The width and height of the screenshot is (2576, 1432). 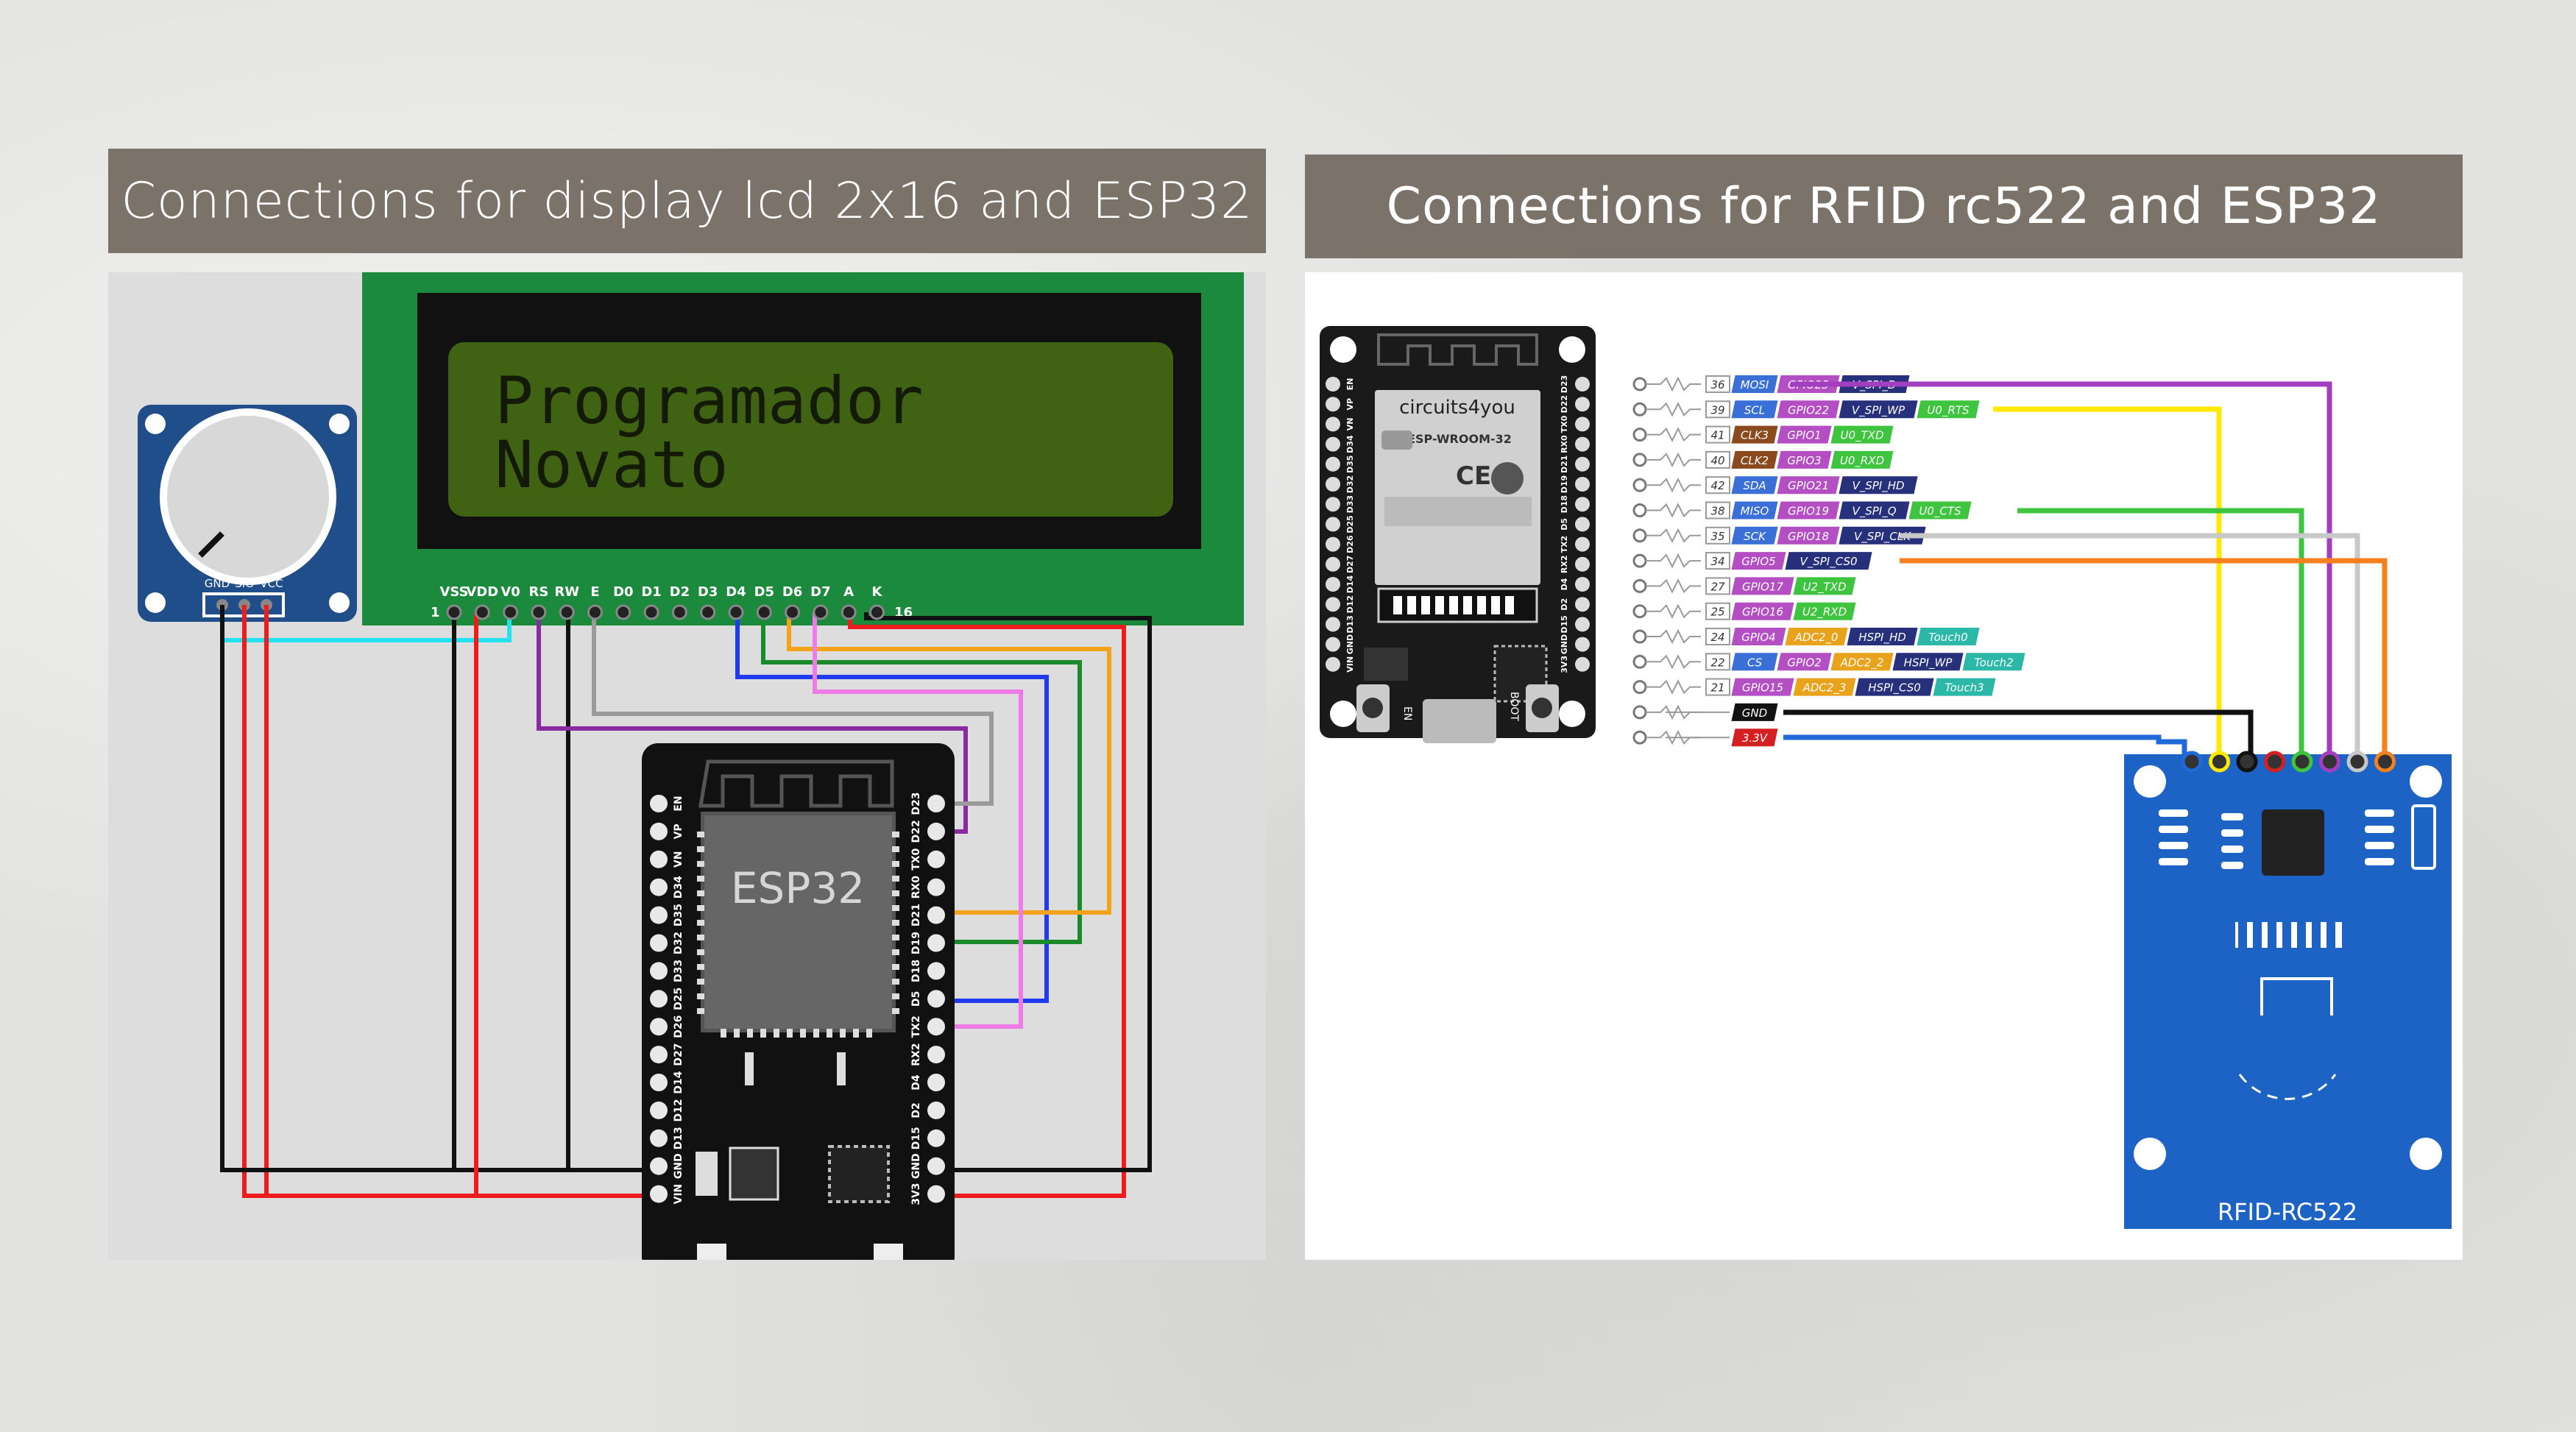 What do you see at coordinates (1758, 638) in the screenshot?
I see `pinout-label-text: GPIO4` at bounding box center [1758, 638].